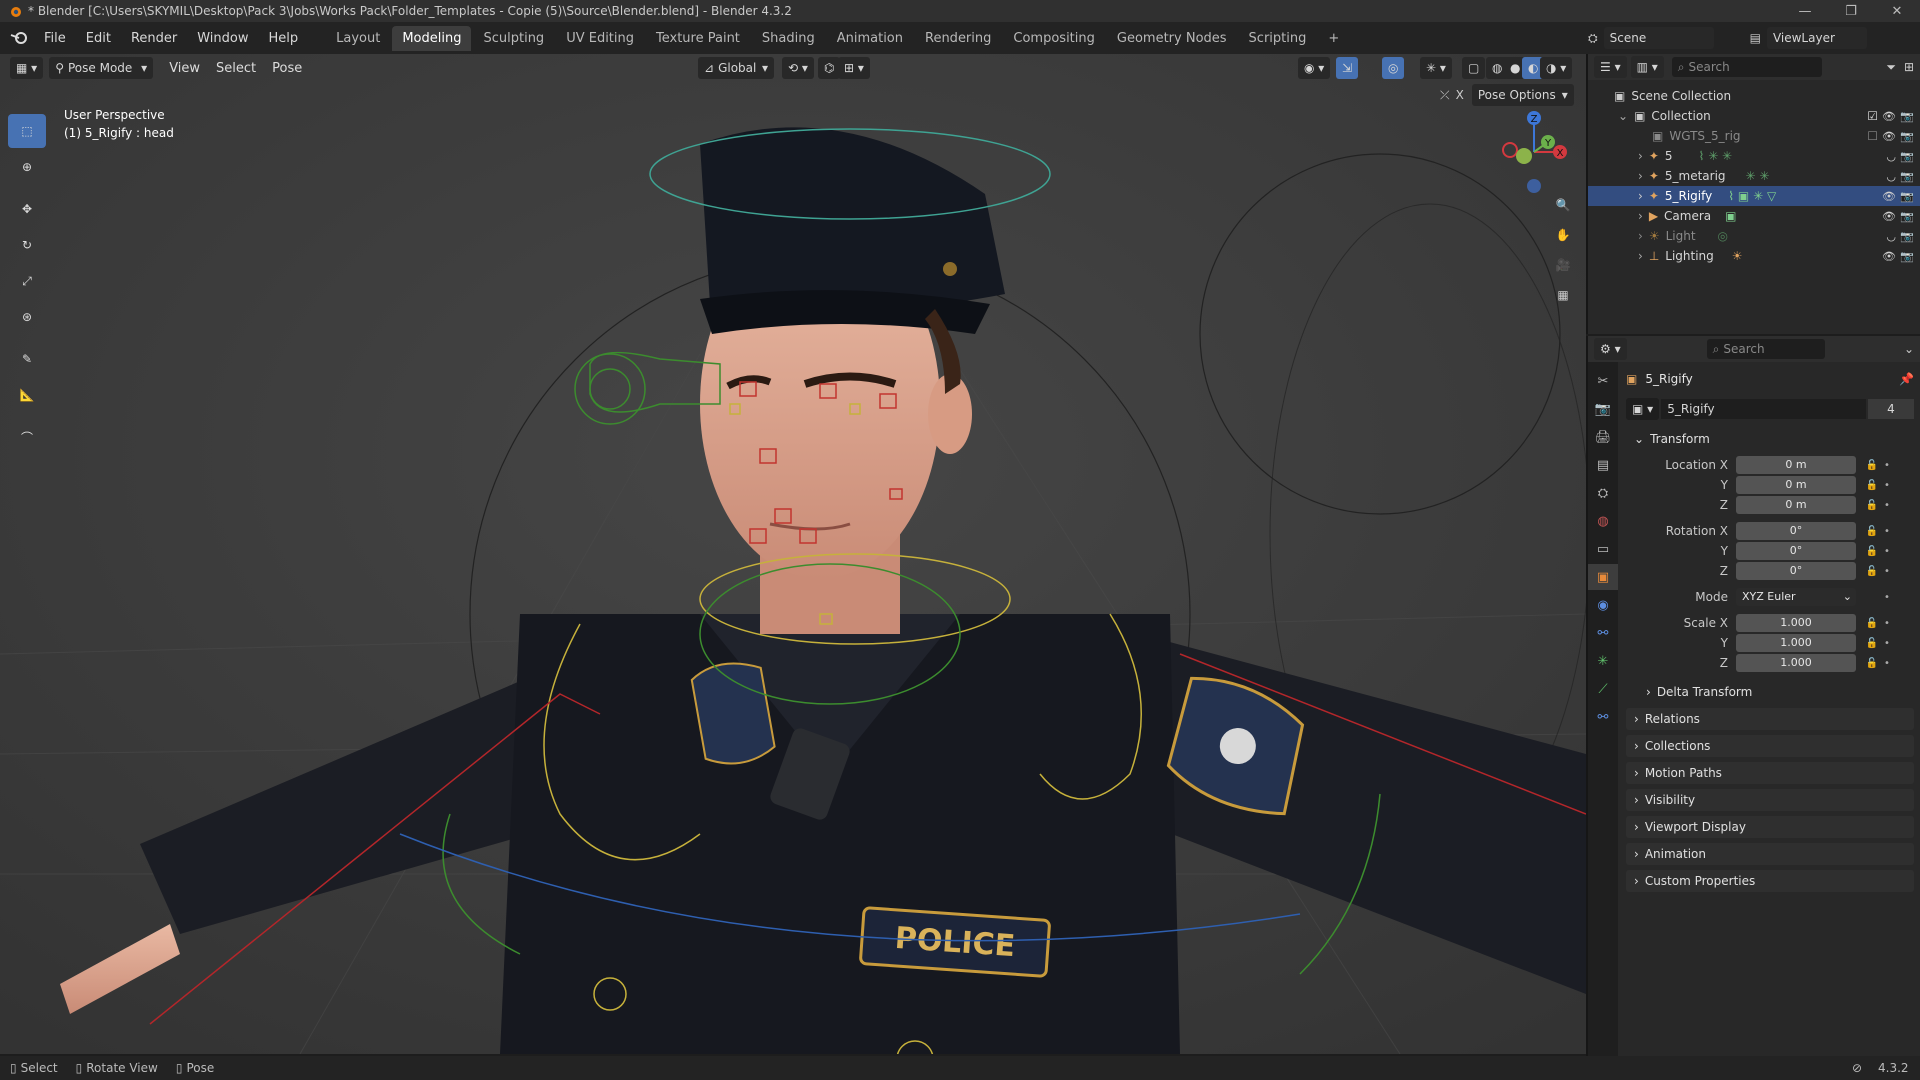 The height and width of the screenshot is (1080, 1920). Describe the element at coordinates (1474, 68) in the screenshot. I see `xray-toggle: ▢` at that location.